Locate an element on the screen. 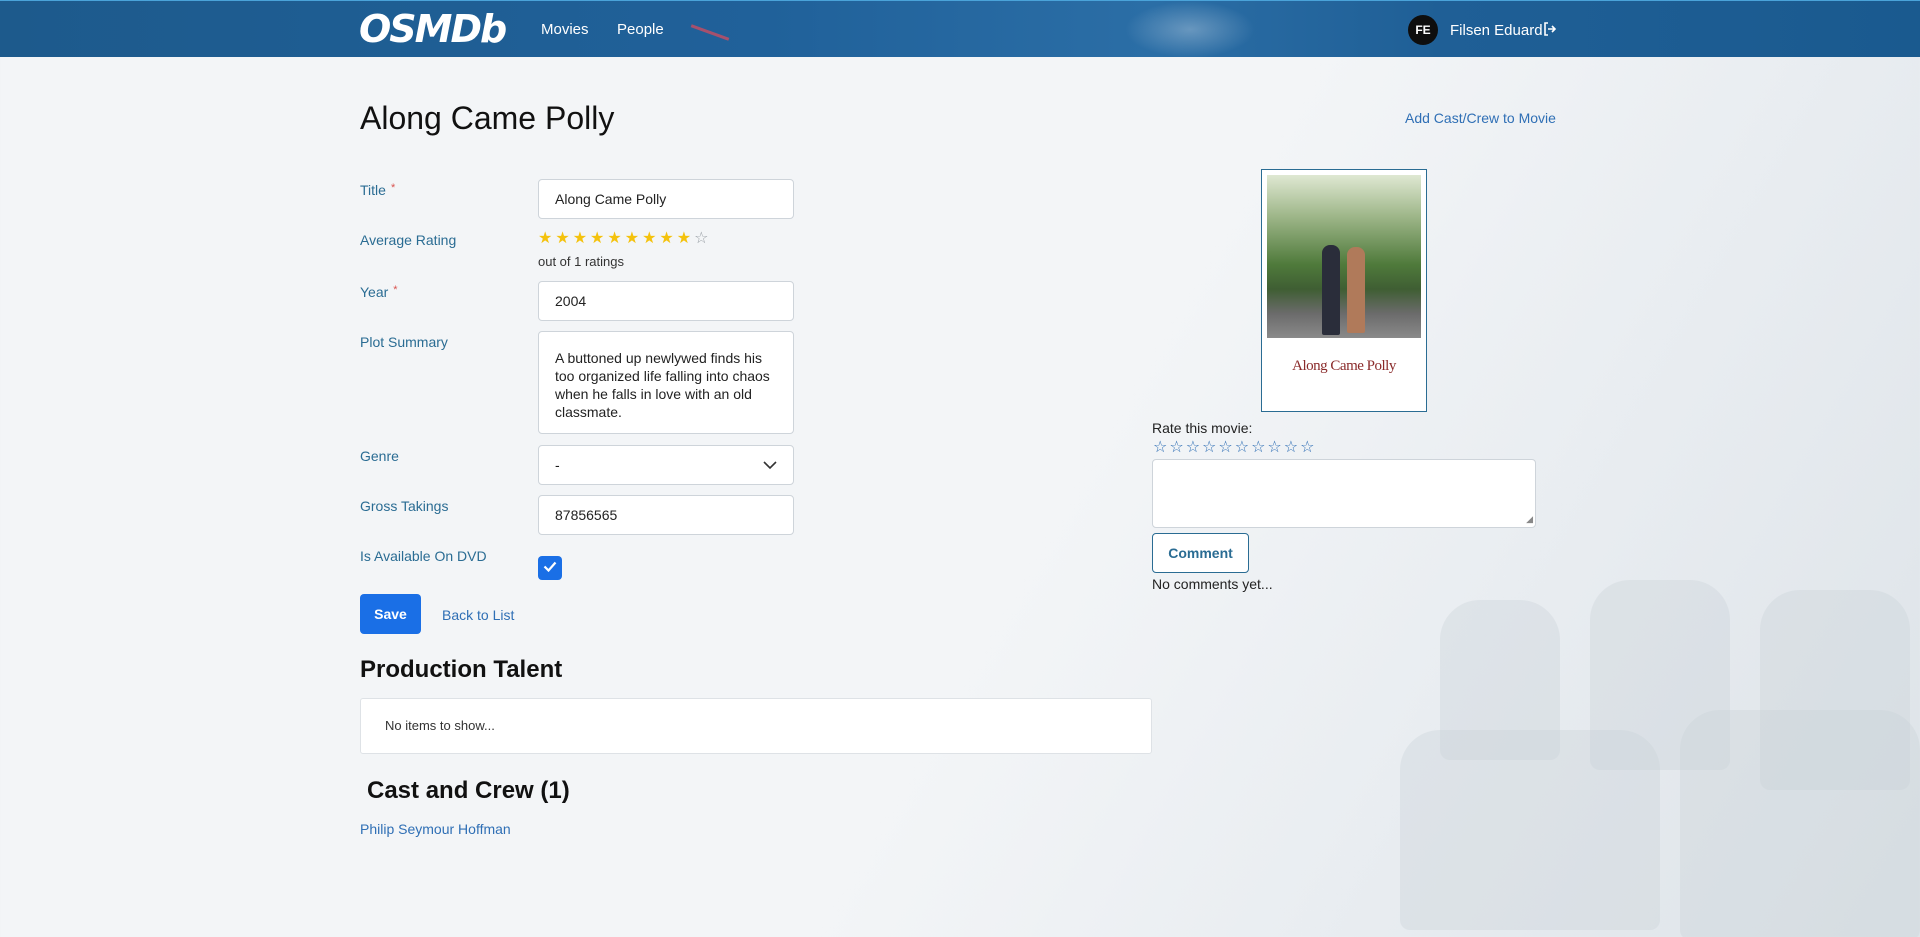 This screenshot has height=937, width=1920. year-label: Year * is located at coordinates (379, 292).